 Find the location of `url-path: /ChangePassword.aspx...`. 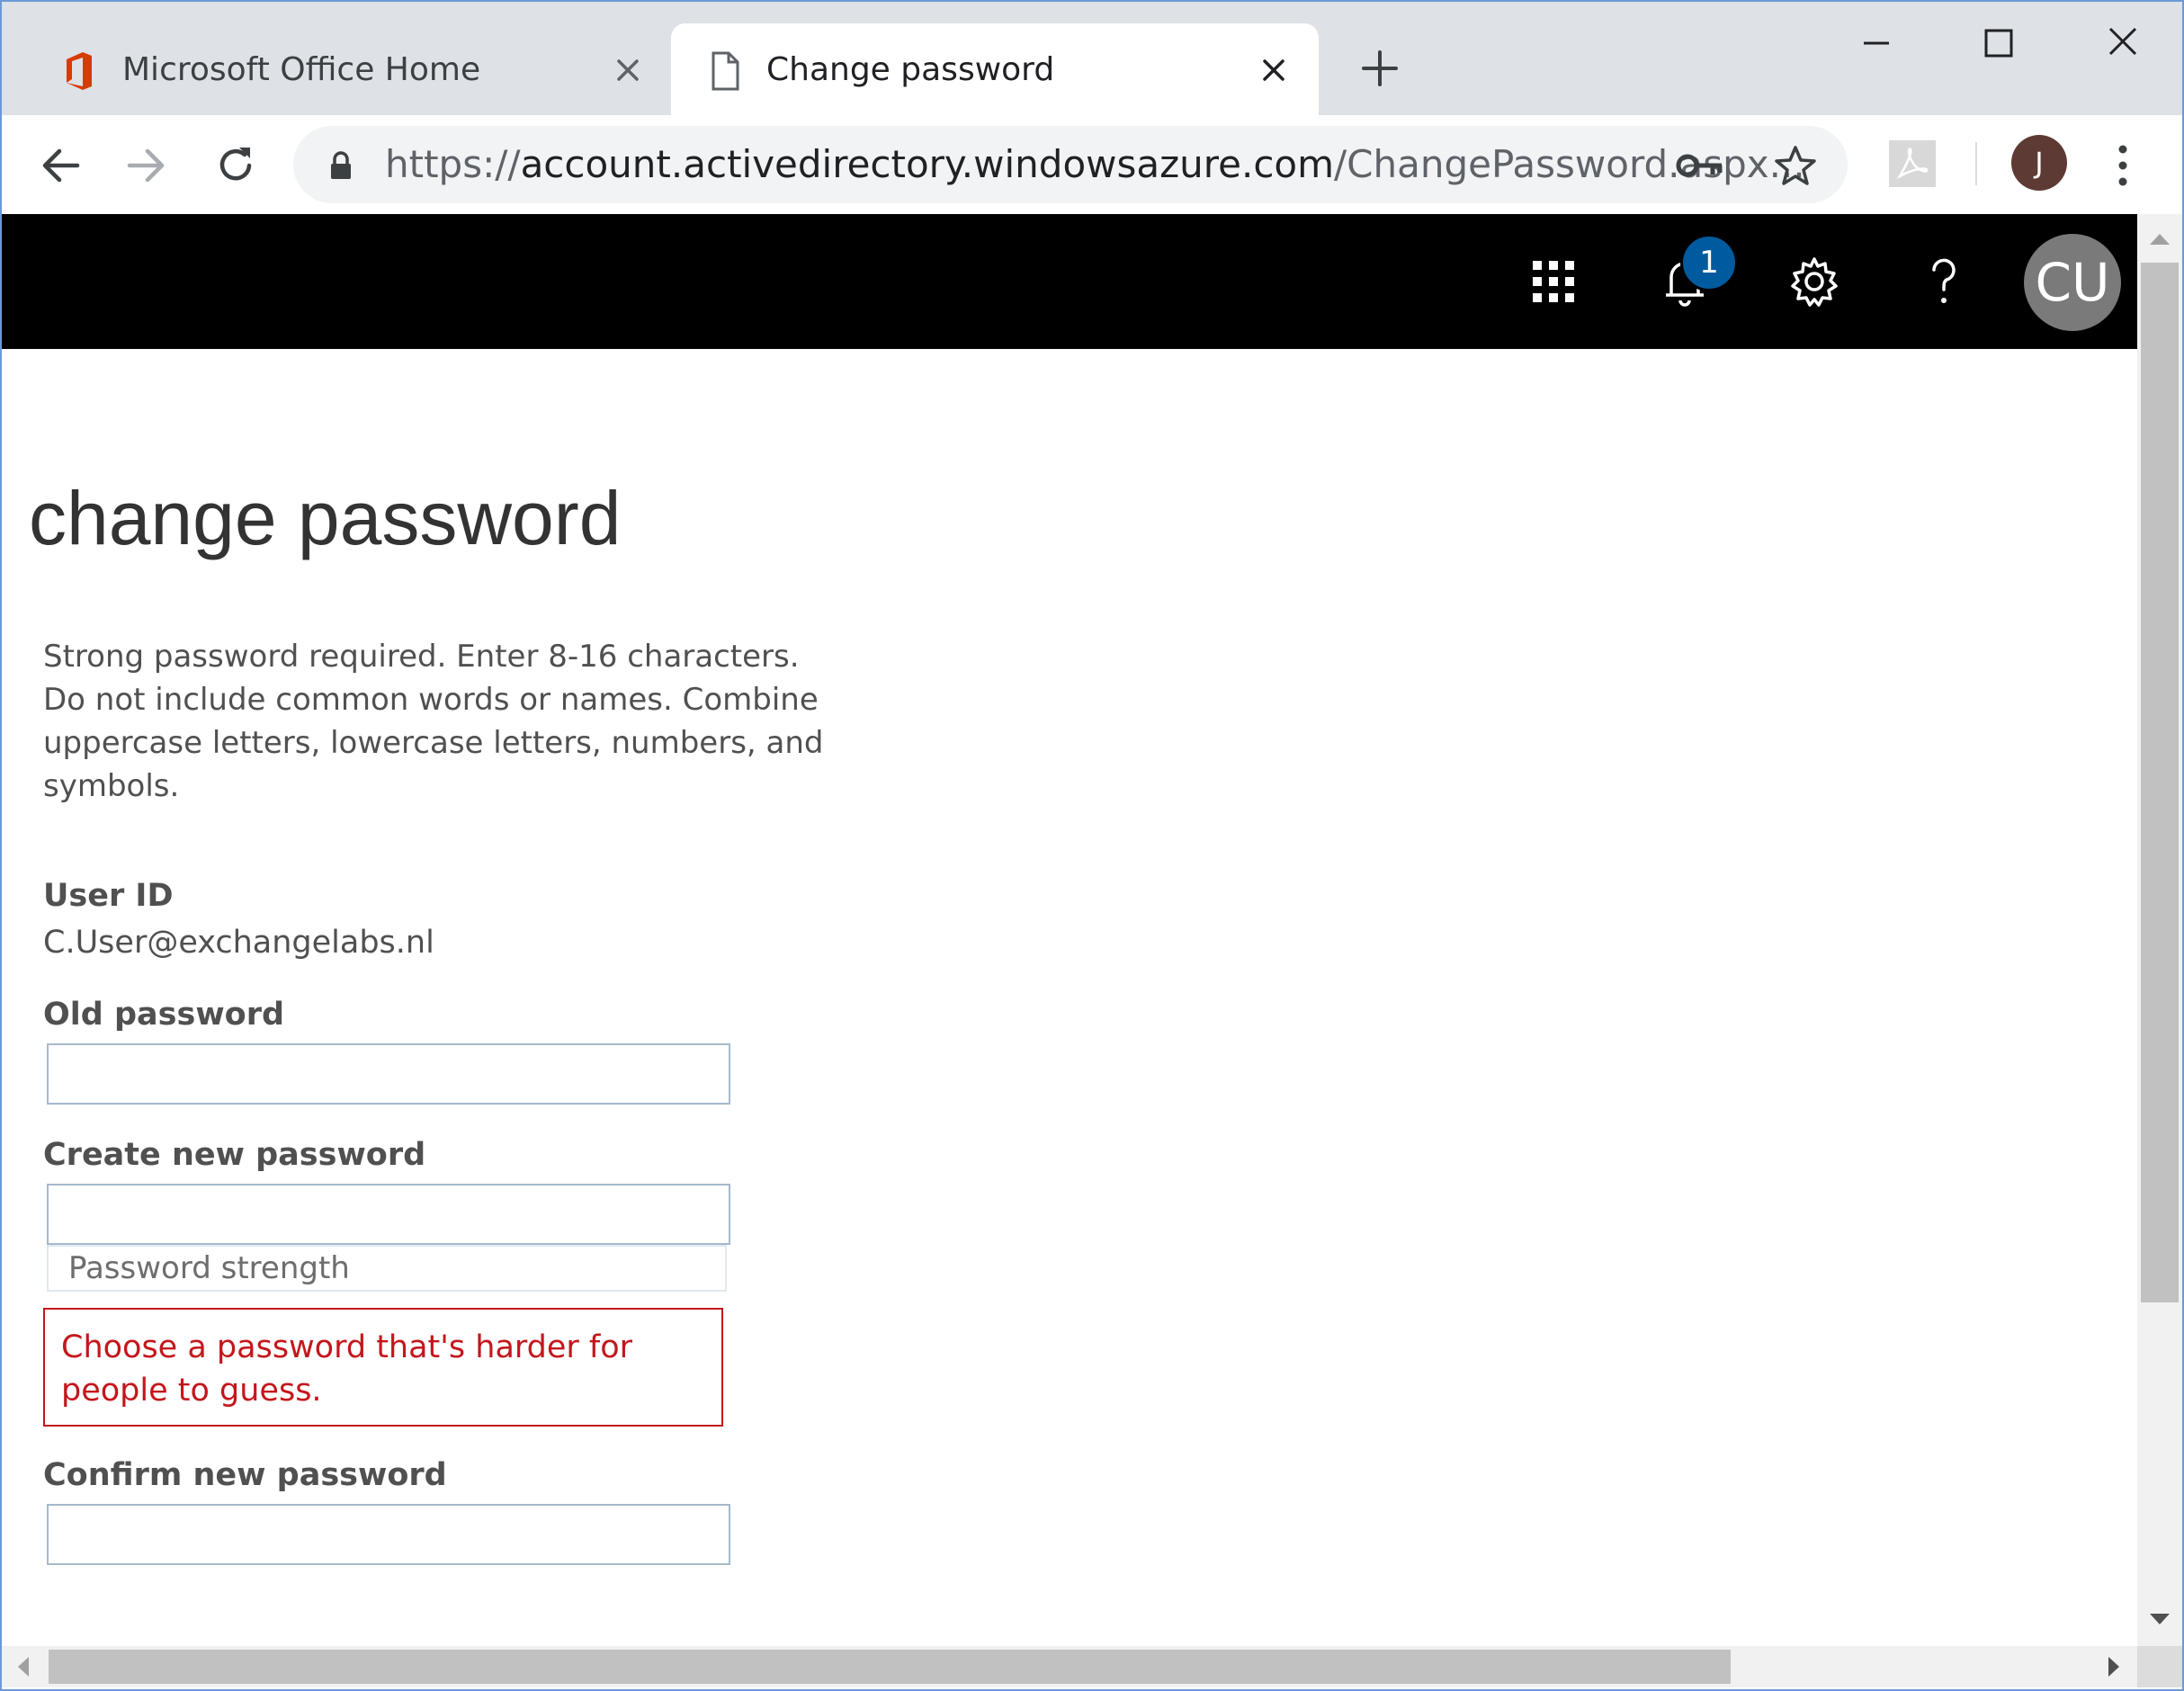

url-path: /ChangePassword.aspx... is located at coordinates (1570, 164).